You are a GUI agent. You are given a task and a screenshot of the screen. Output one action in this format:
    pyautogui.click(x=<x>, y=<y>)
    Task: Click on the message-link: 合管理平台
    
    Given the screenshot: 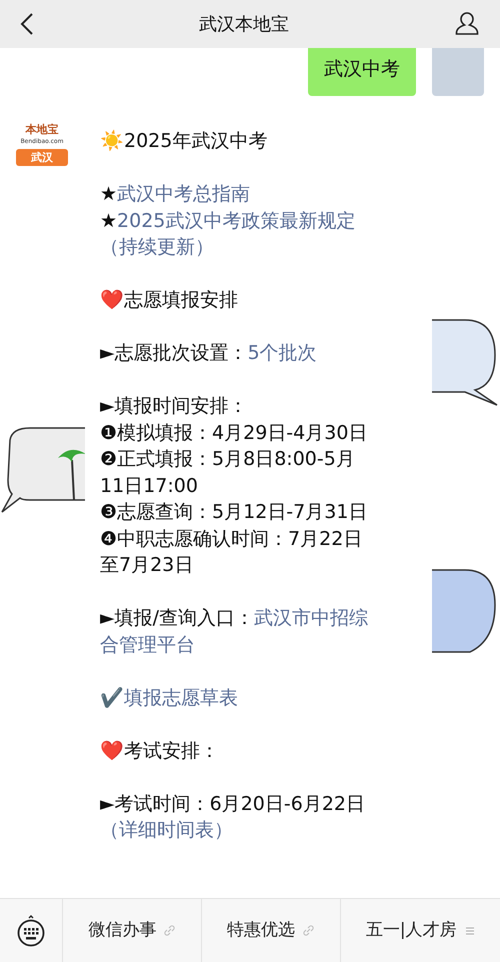 What is the action you would take?
    pyautogui.click(x=147, y=645)
    